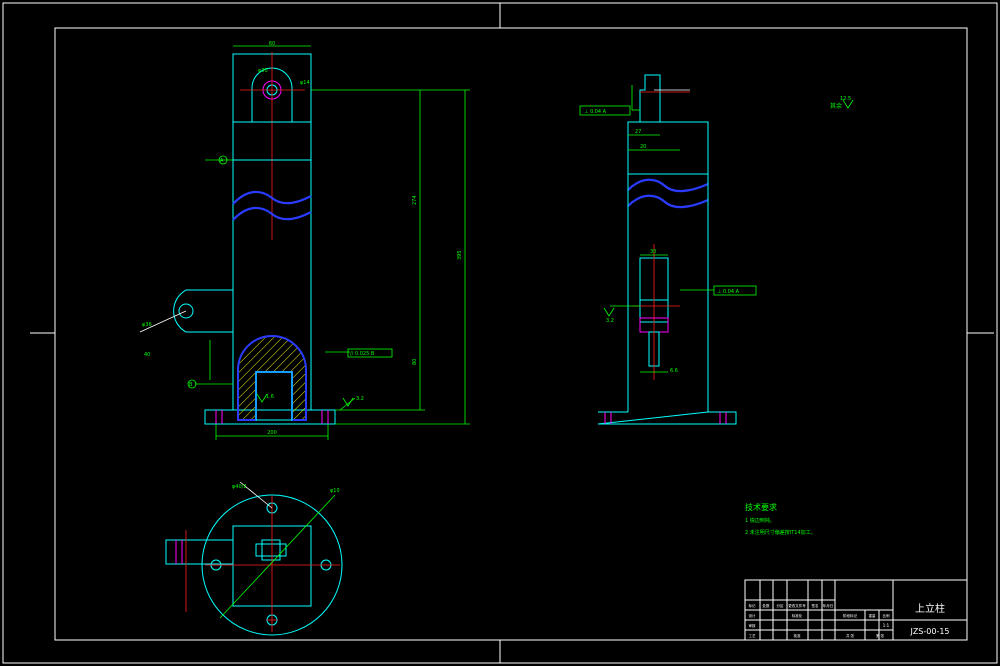 The height and width of the screenshot is (666, 1000). What do you see at coordinates (335, 491) in the screenshot?
I see `dim-bottom-b: φ10` at bounding box center [335, 491].